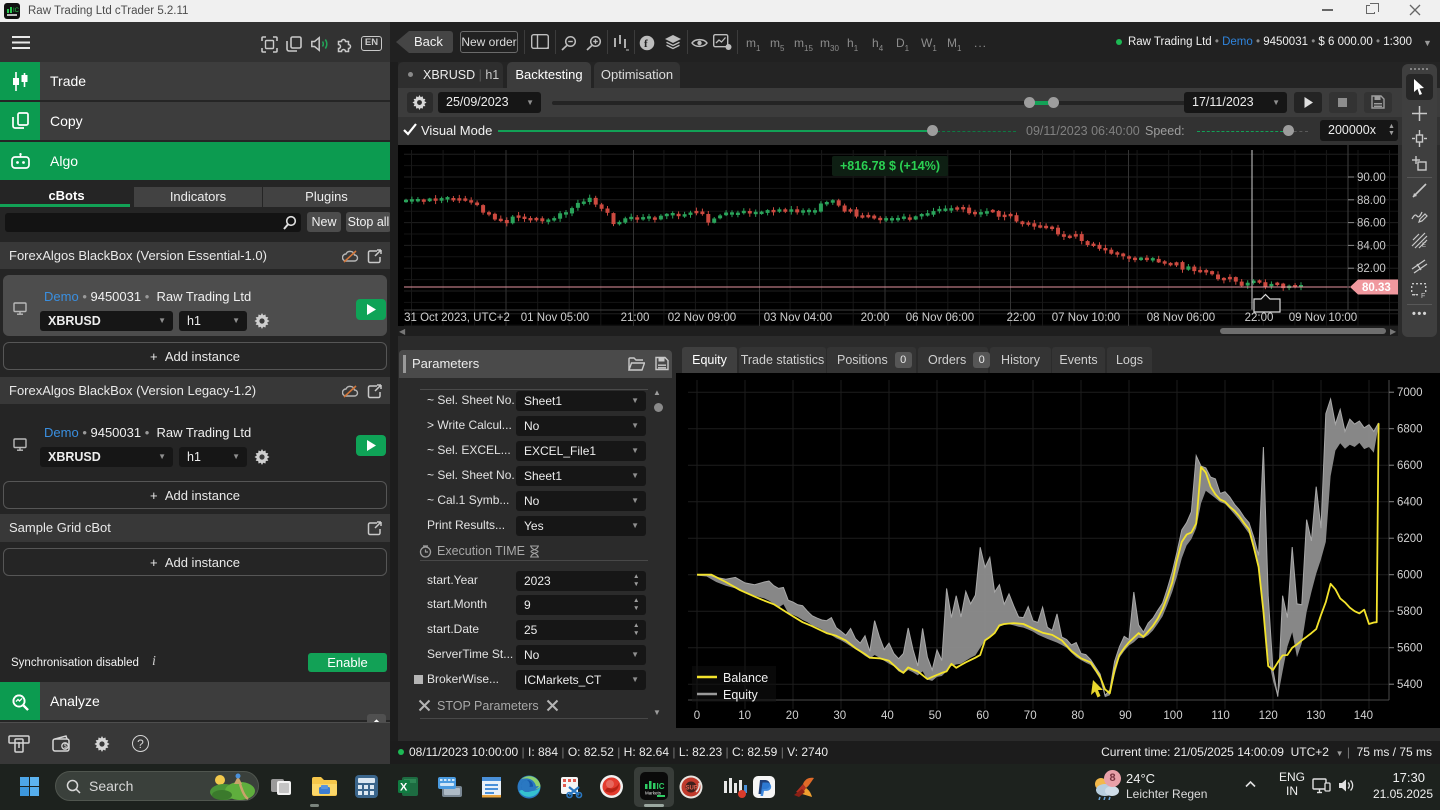 This screenshot has height=810, width=1440. I want to click on svg-text: 02 Nov 09:00, so click(702, 318).